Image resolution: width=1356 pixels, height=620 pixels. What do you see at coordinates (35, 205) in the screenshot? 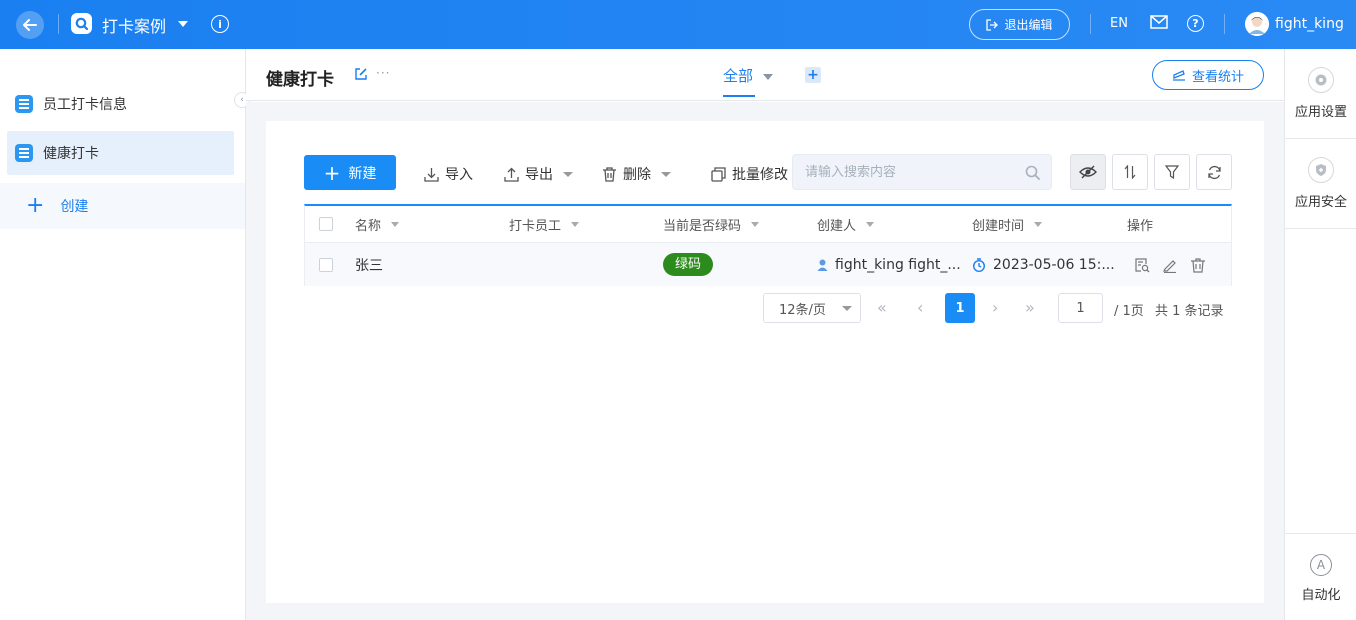
I see `plus-icon: +` at bounding box center [35, 205].